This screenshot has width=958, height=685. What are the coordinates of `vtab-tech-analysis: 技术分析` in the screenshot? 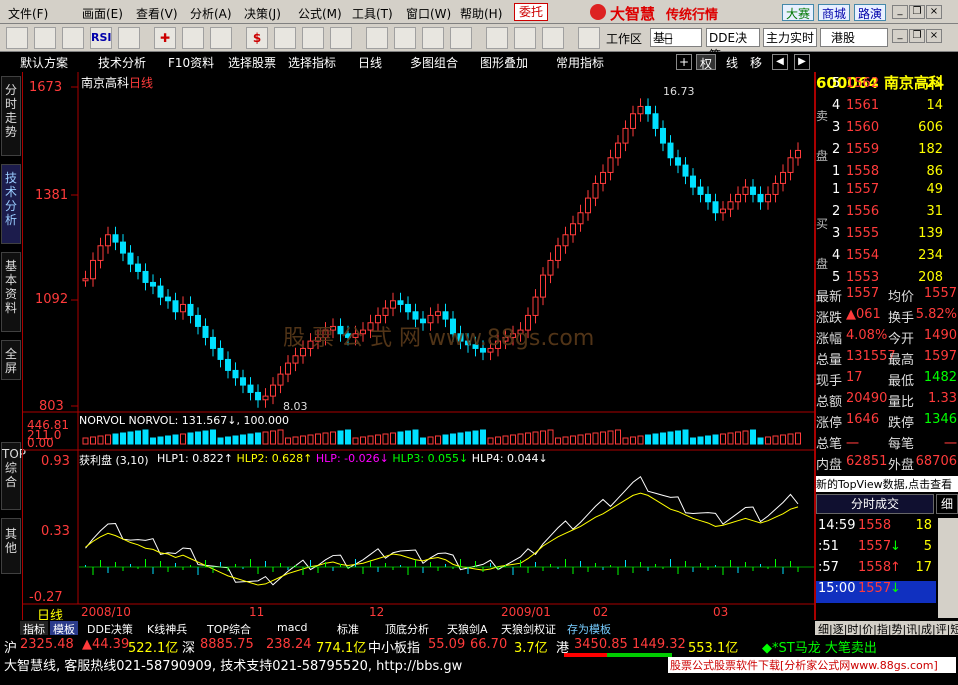 It's located at (11, 204).